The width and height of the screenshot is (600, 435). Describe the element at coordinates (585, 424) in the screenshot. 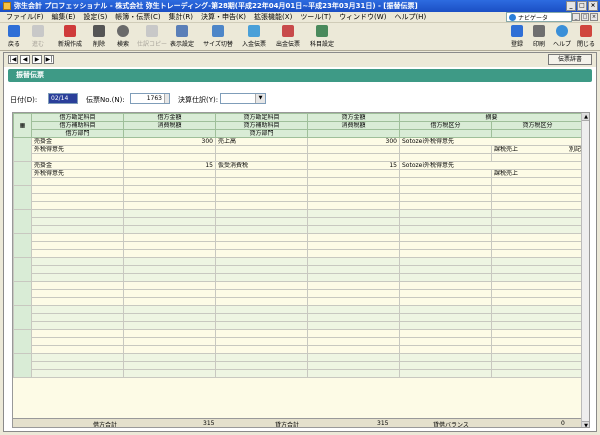

I see `scroll-down-button: ▼` at that location.